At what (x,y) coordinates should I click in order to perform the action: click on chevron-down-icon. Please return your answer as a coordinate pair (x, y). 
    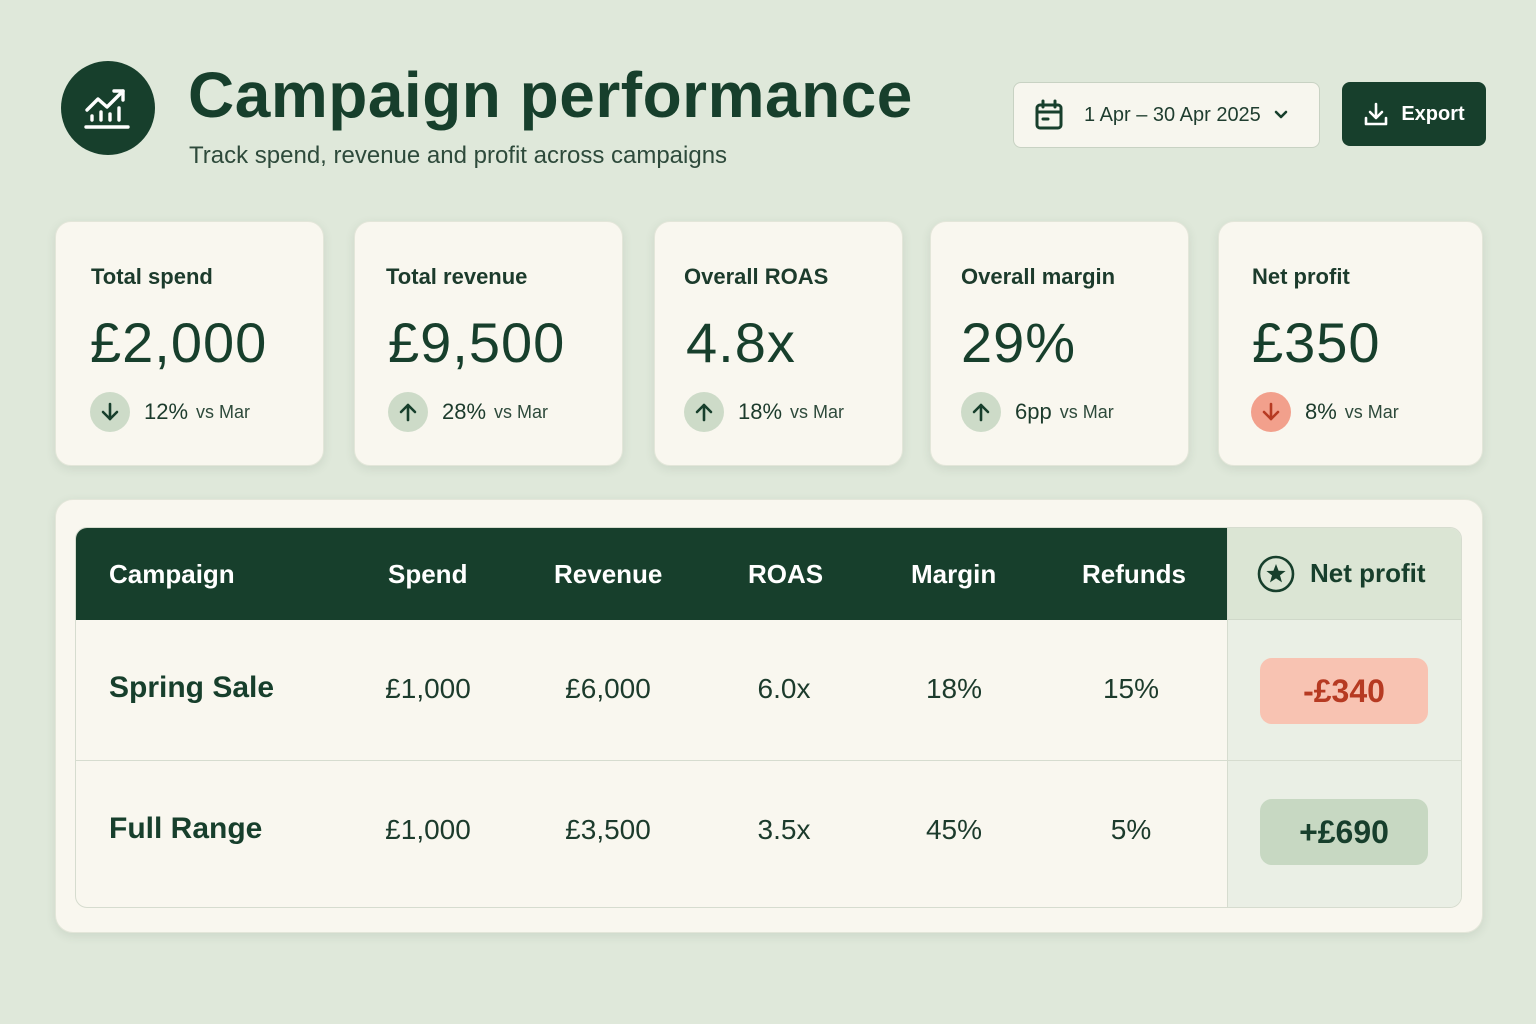
    Looking at the image, I should click on (1281, 115).